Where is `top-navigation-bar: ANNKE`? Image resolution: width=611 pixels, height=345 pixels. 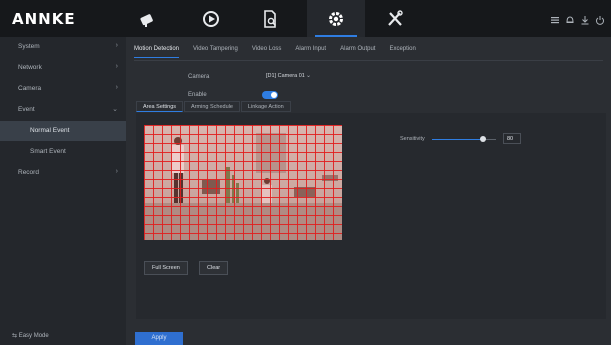 top-navigation-bar: ANNKE is located at coordinates (305, 18).